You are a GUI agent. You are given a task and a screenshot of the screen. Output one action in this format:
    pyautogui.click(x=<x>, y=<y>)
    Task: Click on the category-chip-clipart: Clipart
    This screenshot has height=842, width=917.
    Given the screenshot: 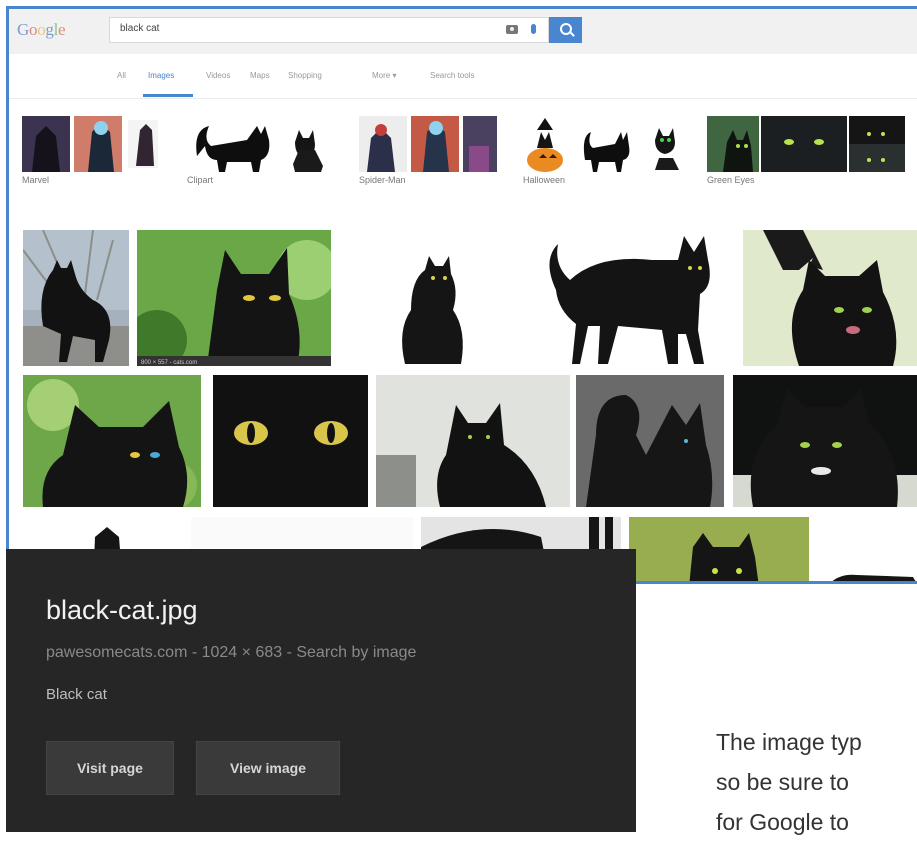 What is the action you would take?
    pyautogui.click(x=262, y=151)
    